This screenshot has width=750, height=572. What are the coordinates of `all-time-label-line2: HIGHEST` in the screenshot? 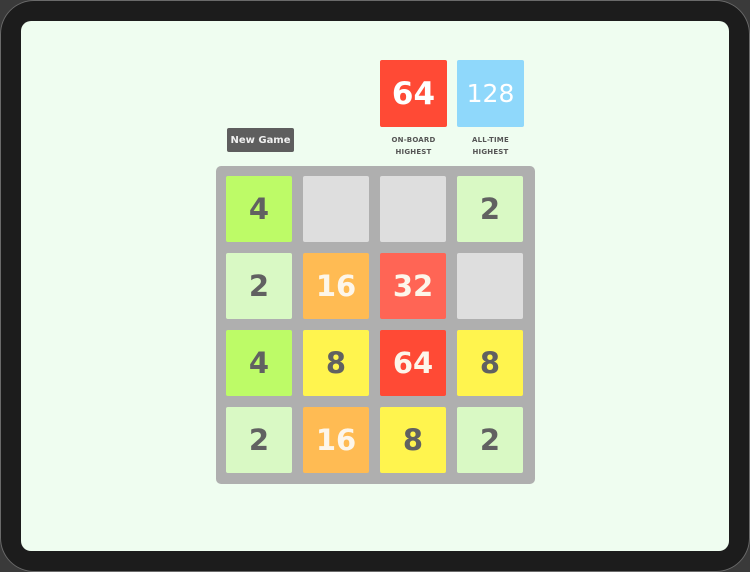 It's located at (490, 152).